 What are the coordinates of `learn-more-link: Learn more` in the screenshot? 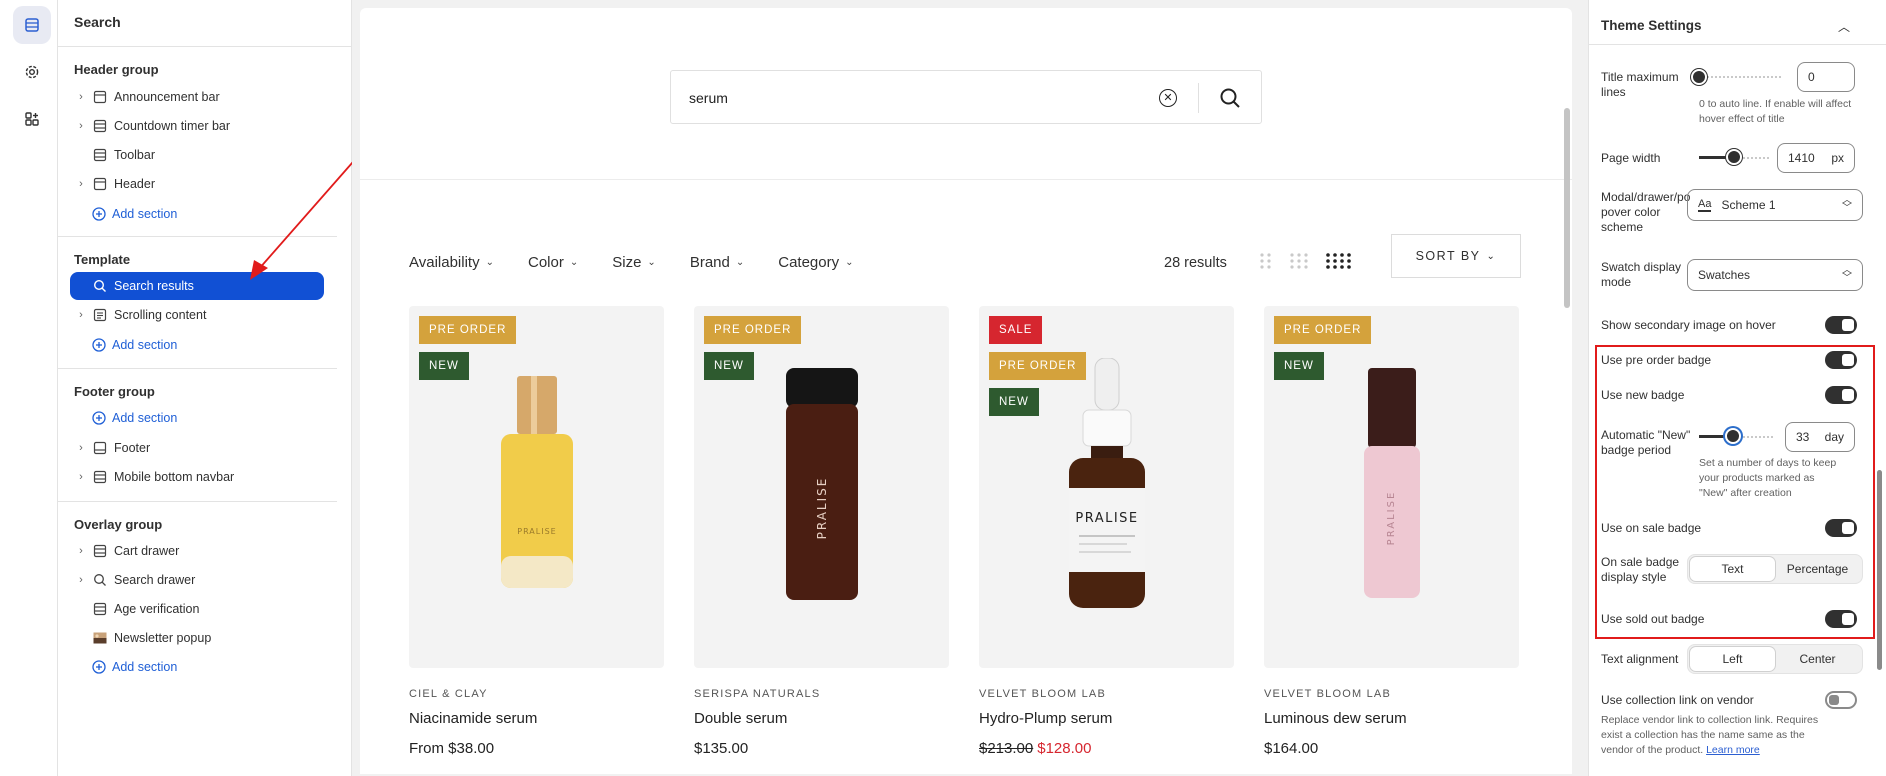 It's located at (1733, 750).